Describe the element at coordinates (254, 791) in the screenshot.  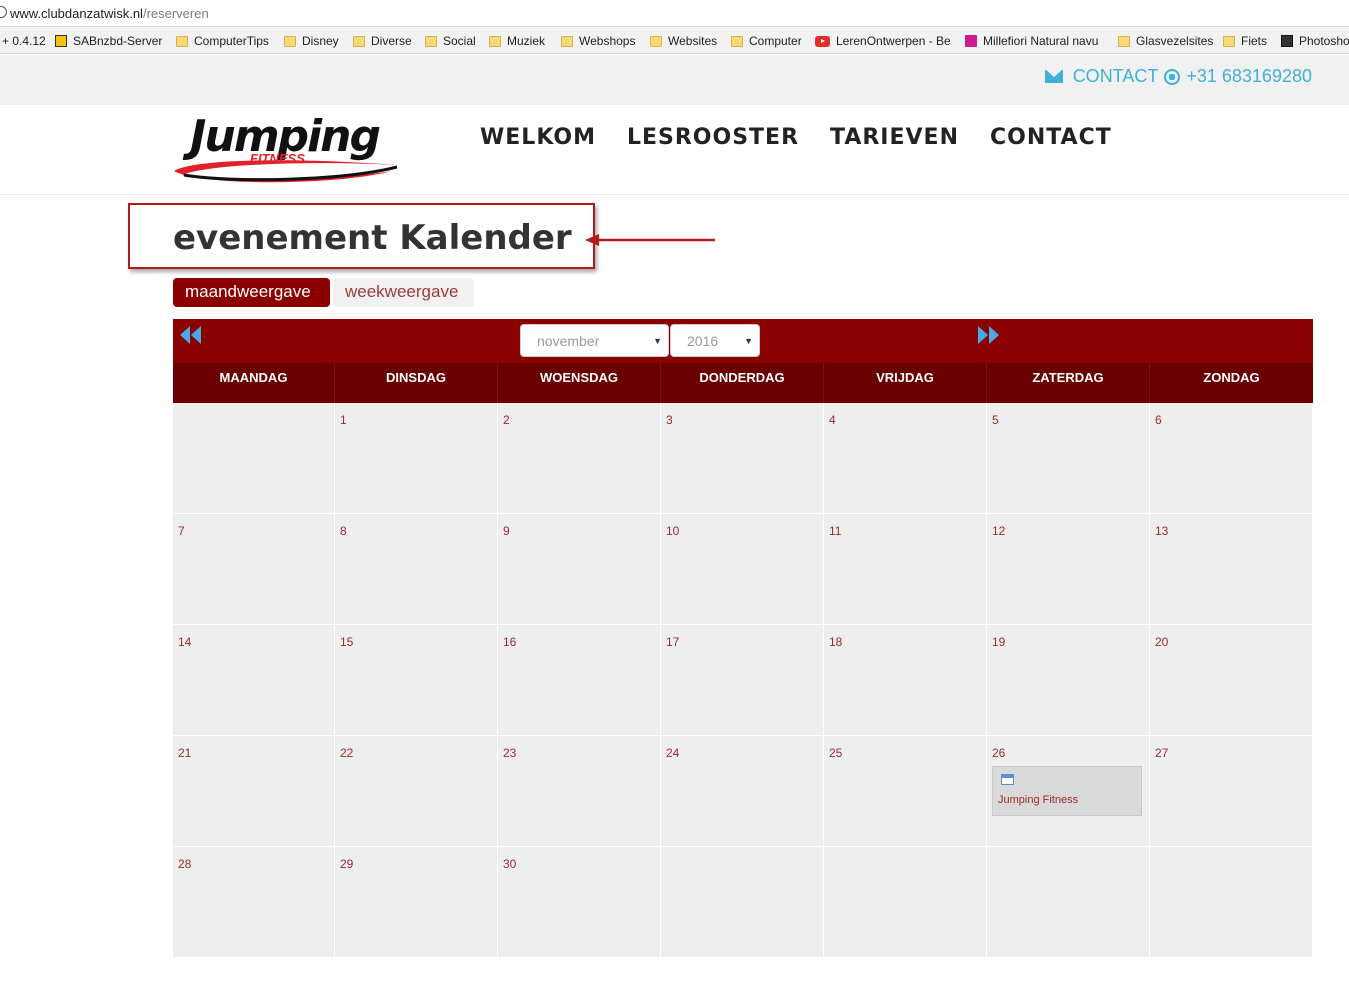
I see `day-cell: 21` at that location.